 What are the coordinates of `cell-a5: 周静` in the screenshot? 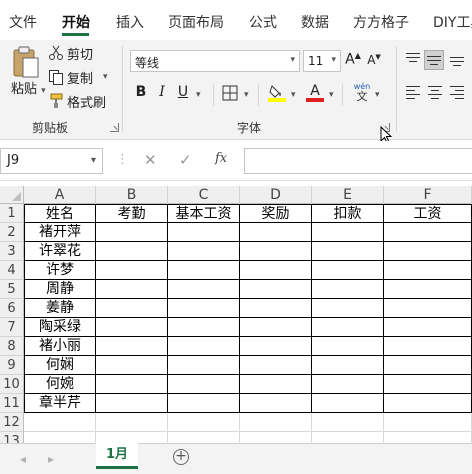 It's located at (60, 289).